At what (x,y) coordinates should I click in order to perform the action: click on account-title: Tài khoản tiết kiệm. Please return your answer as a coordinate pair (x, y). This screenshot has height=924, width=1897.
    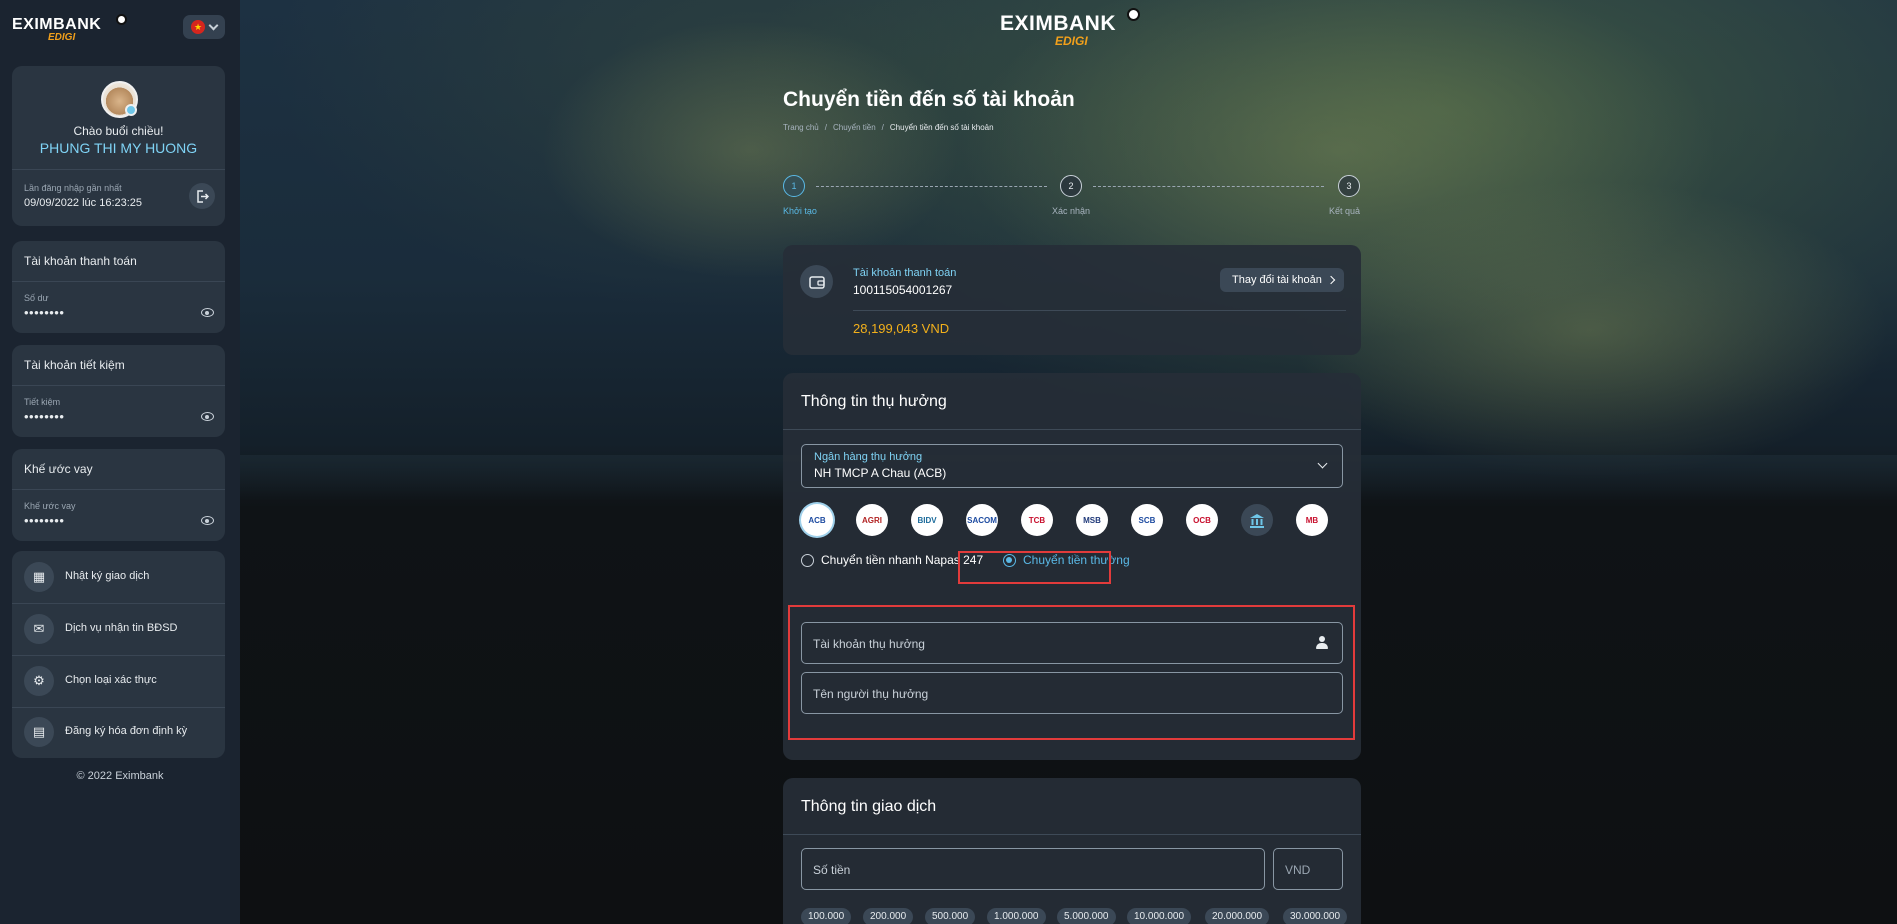
    Looking at the image, I should click on (74, 365).